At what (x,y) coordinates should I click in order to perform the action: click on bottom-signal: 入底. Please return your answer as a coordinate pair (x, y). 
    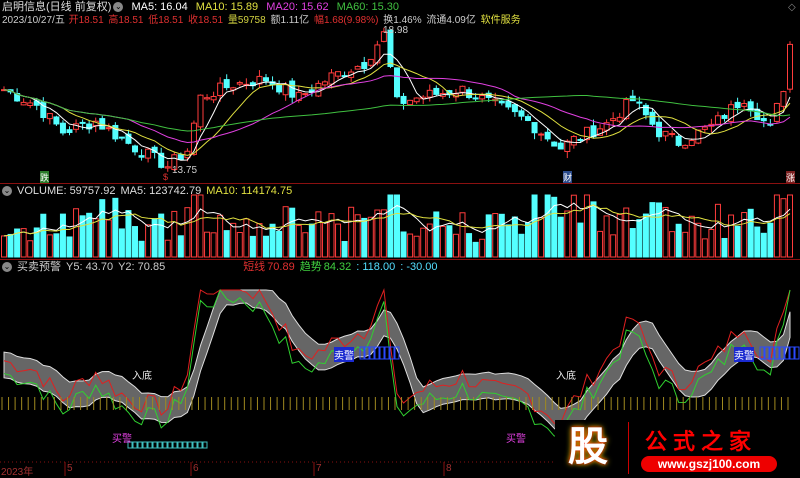
    Looking at the image, I should click on (566, 376).